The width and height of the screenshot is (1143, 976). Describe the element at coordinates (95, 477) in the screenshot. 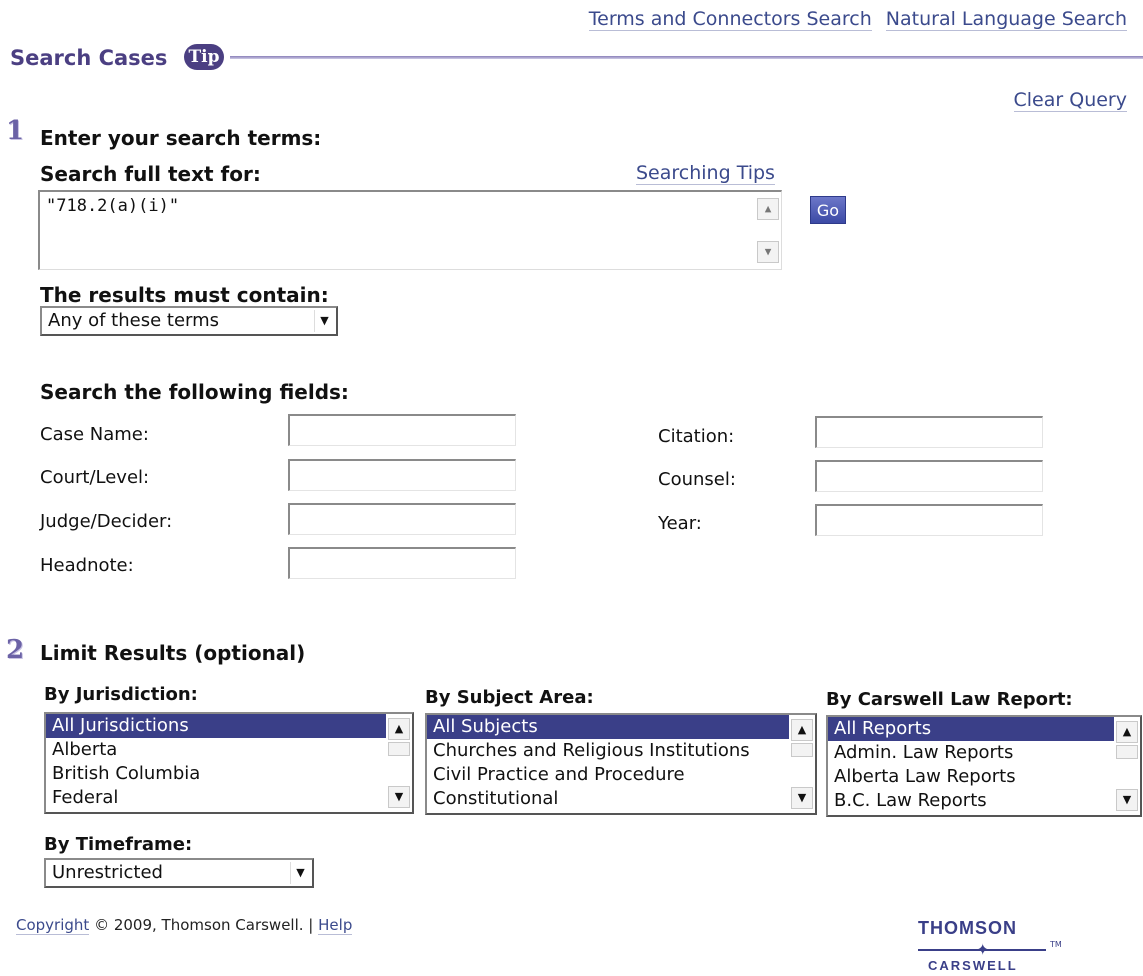

I see `court-level-label: Court/Level:` at that location.